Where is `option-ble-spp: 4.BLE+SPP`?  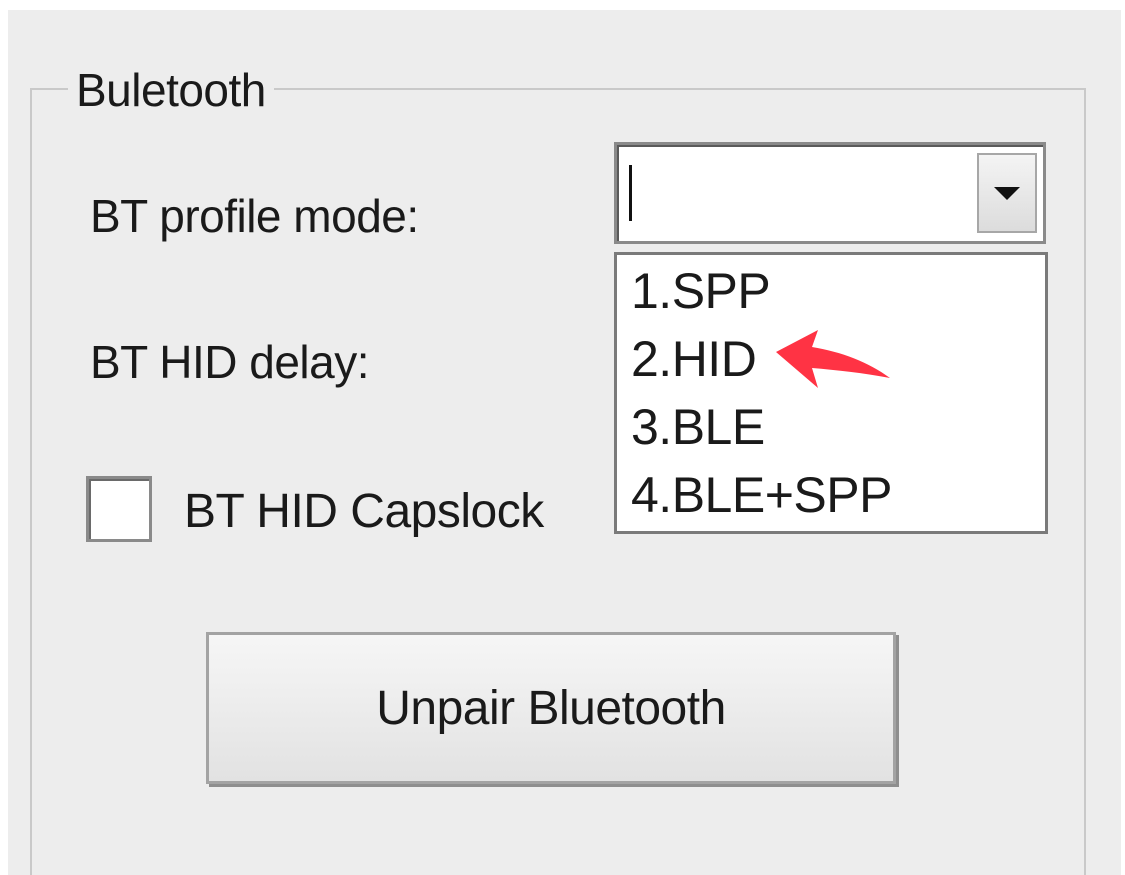 option-ble-spp: 4.BLE+SPP is located at coordinates (761, 495).